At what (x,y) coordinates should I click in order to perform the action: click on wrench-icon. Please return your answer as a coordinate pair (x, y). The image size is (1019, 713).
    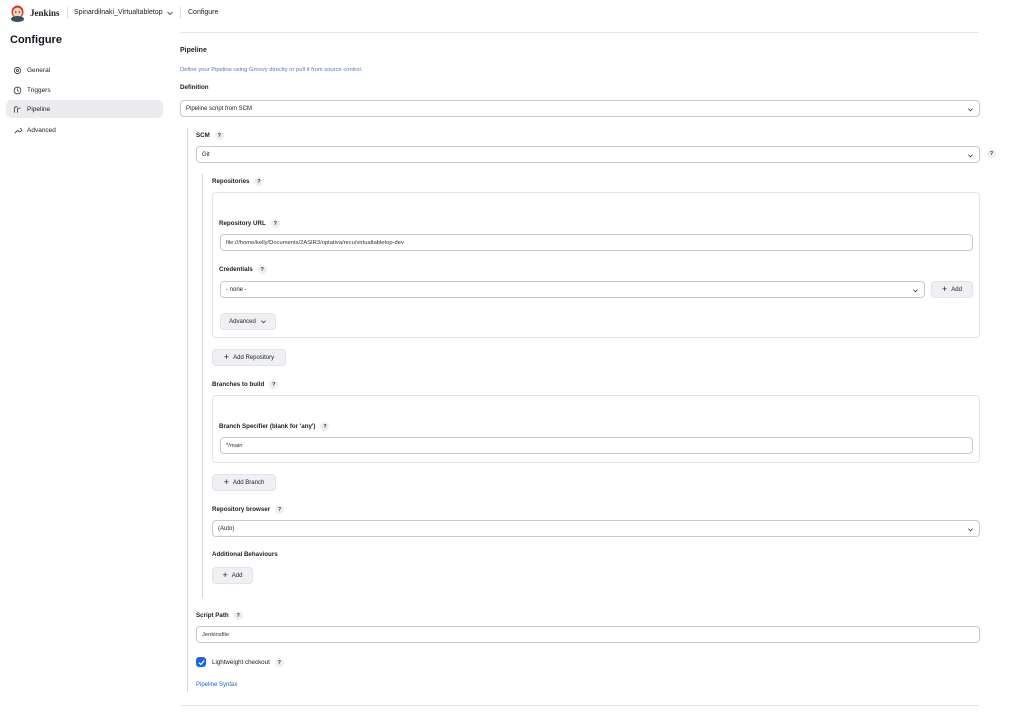
    Looking at the image, I should click on (18, 130).